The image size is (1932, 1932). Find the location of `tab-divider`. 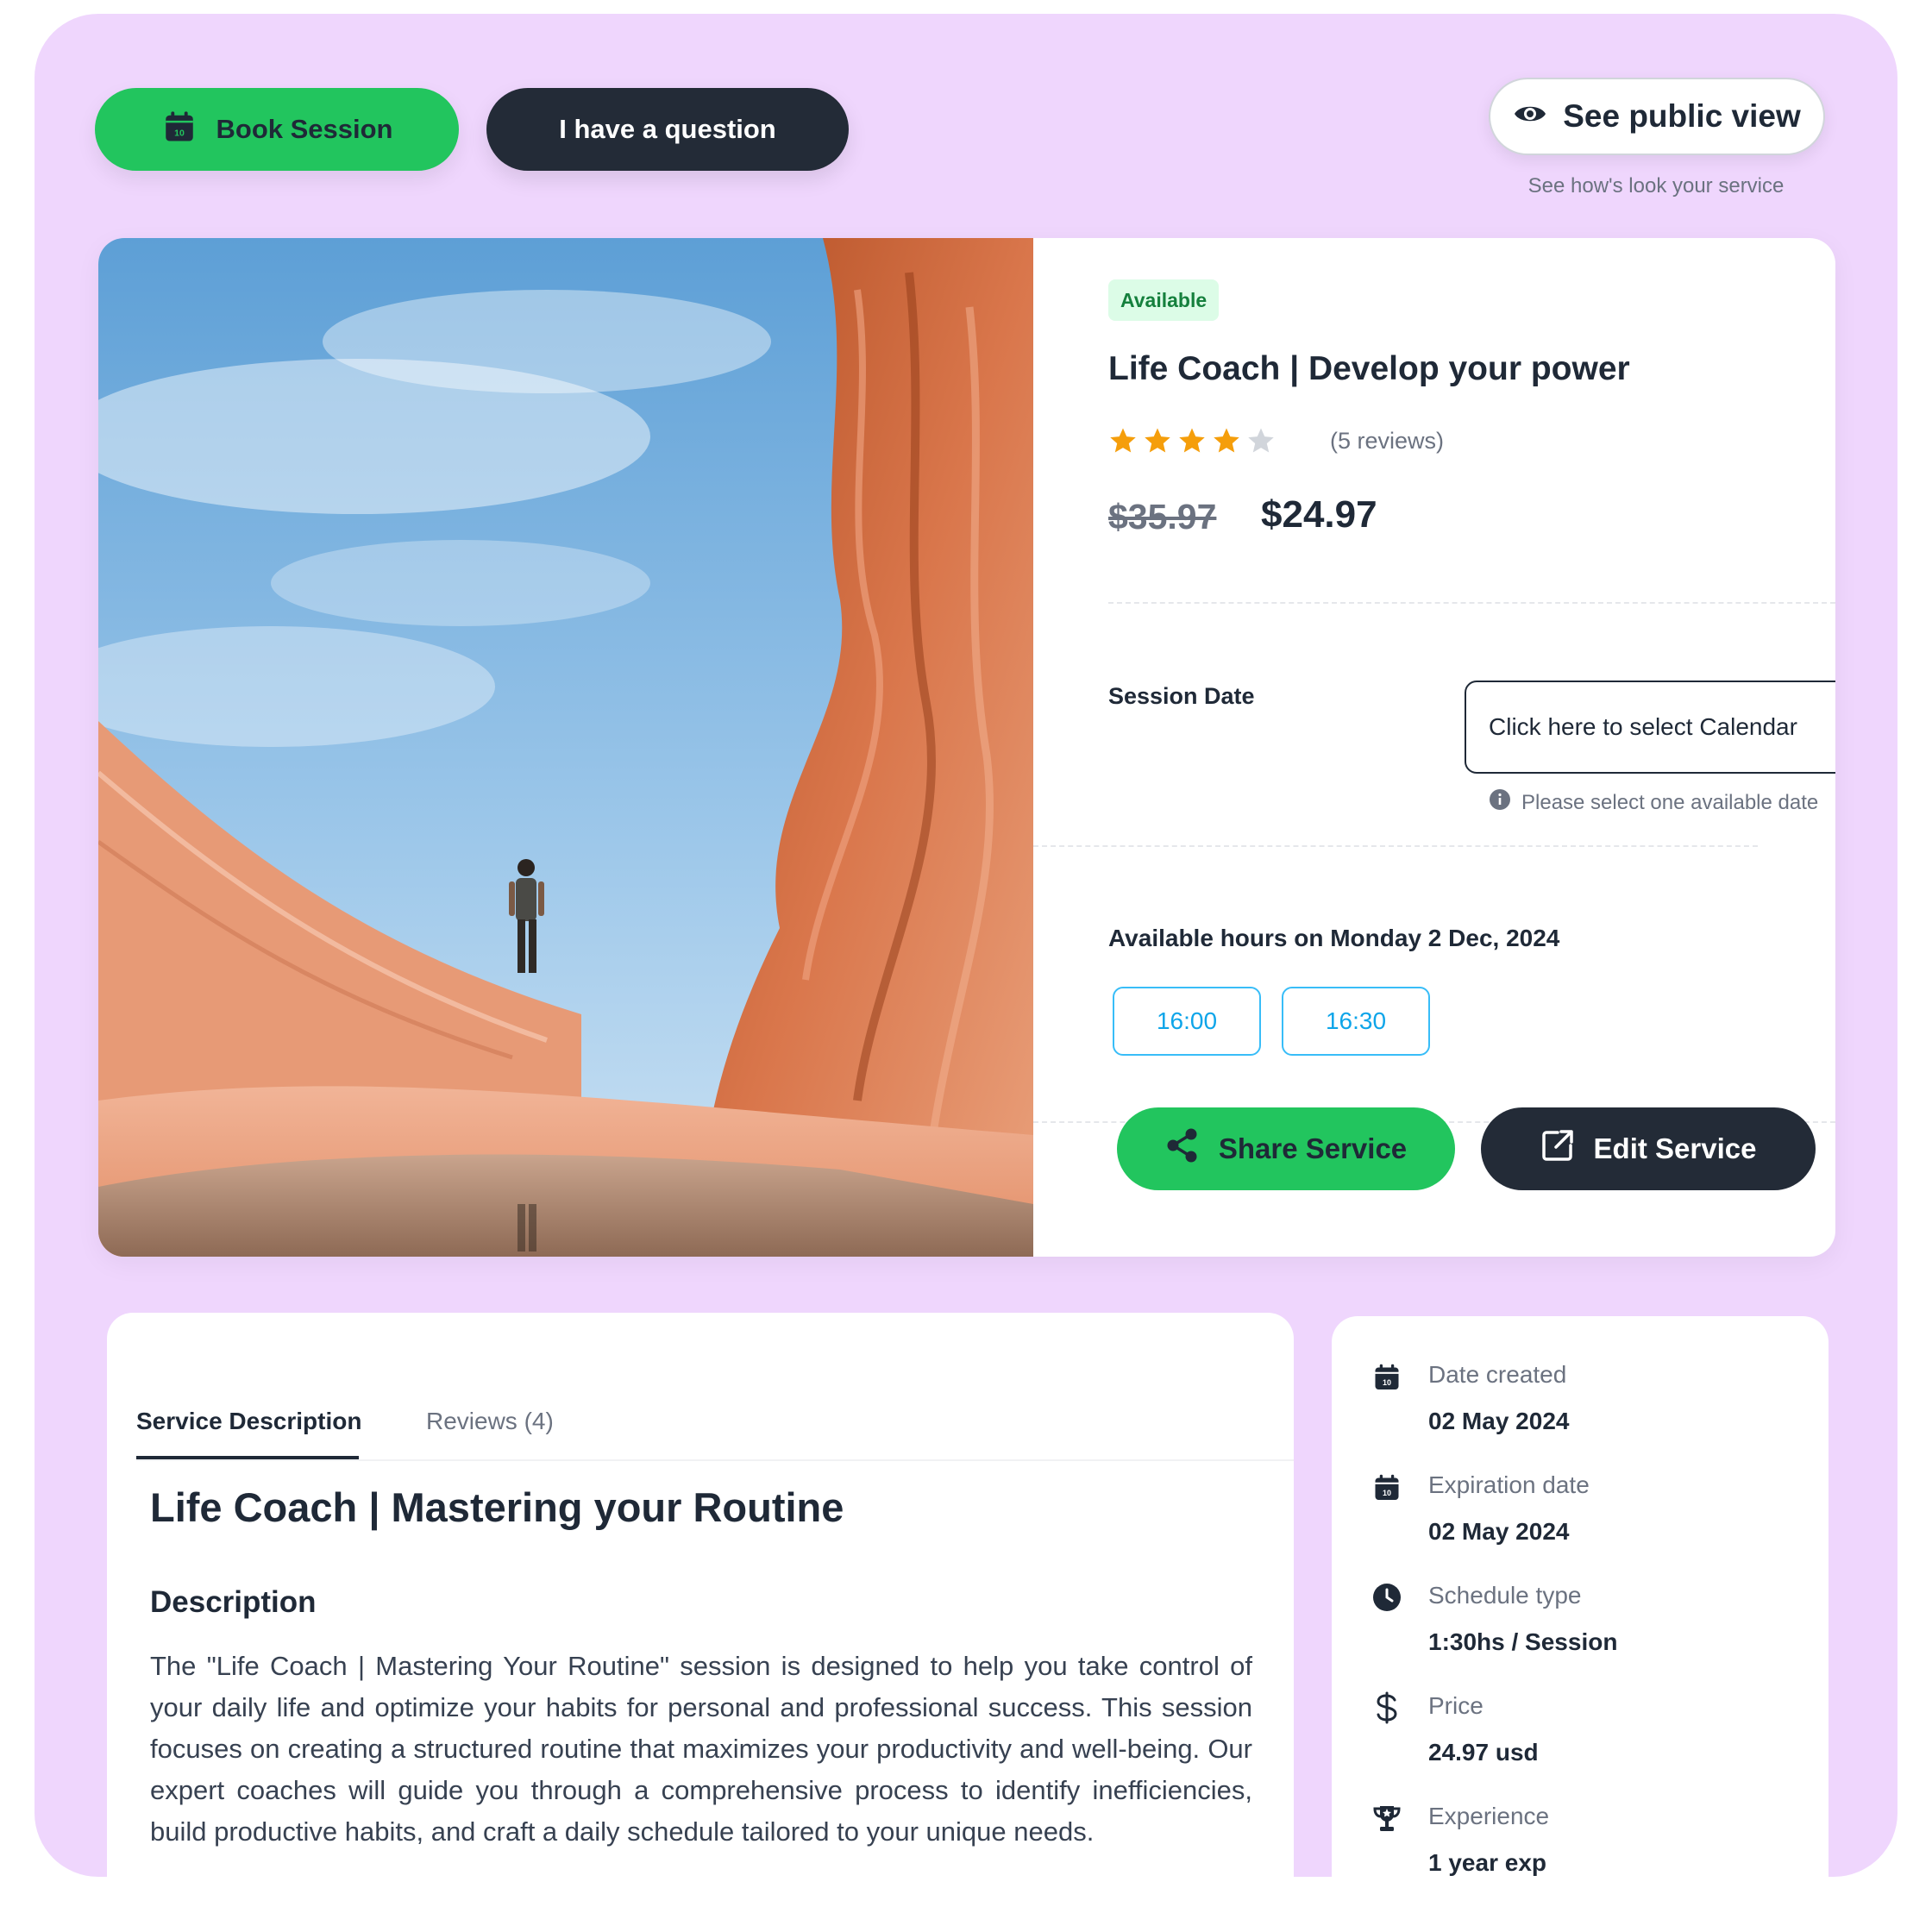

tab-divider is located at coordinates (715, 1460).